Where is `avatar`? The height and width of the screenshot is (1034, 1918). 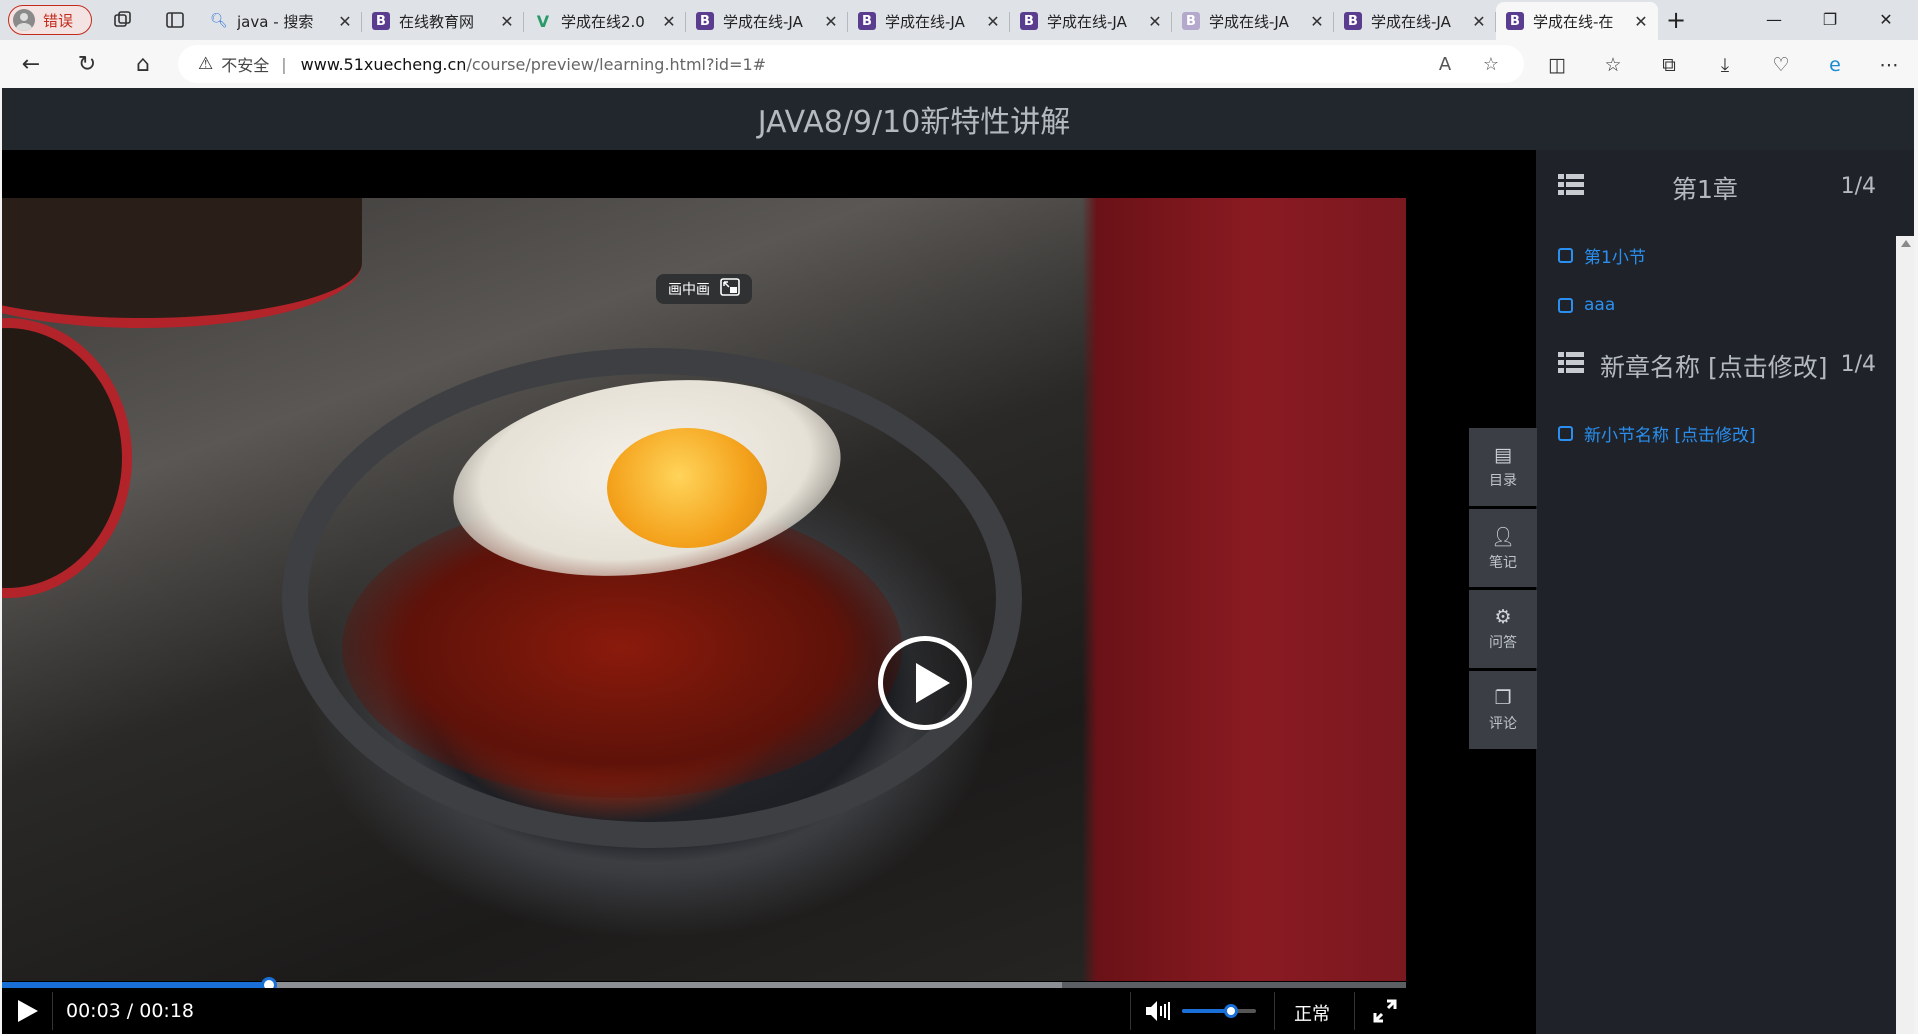 avatar is located at coordinates (24, 20).